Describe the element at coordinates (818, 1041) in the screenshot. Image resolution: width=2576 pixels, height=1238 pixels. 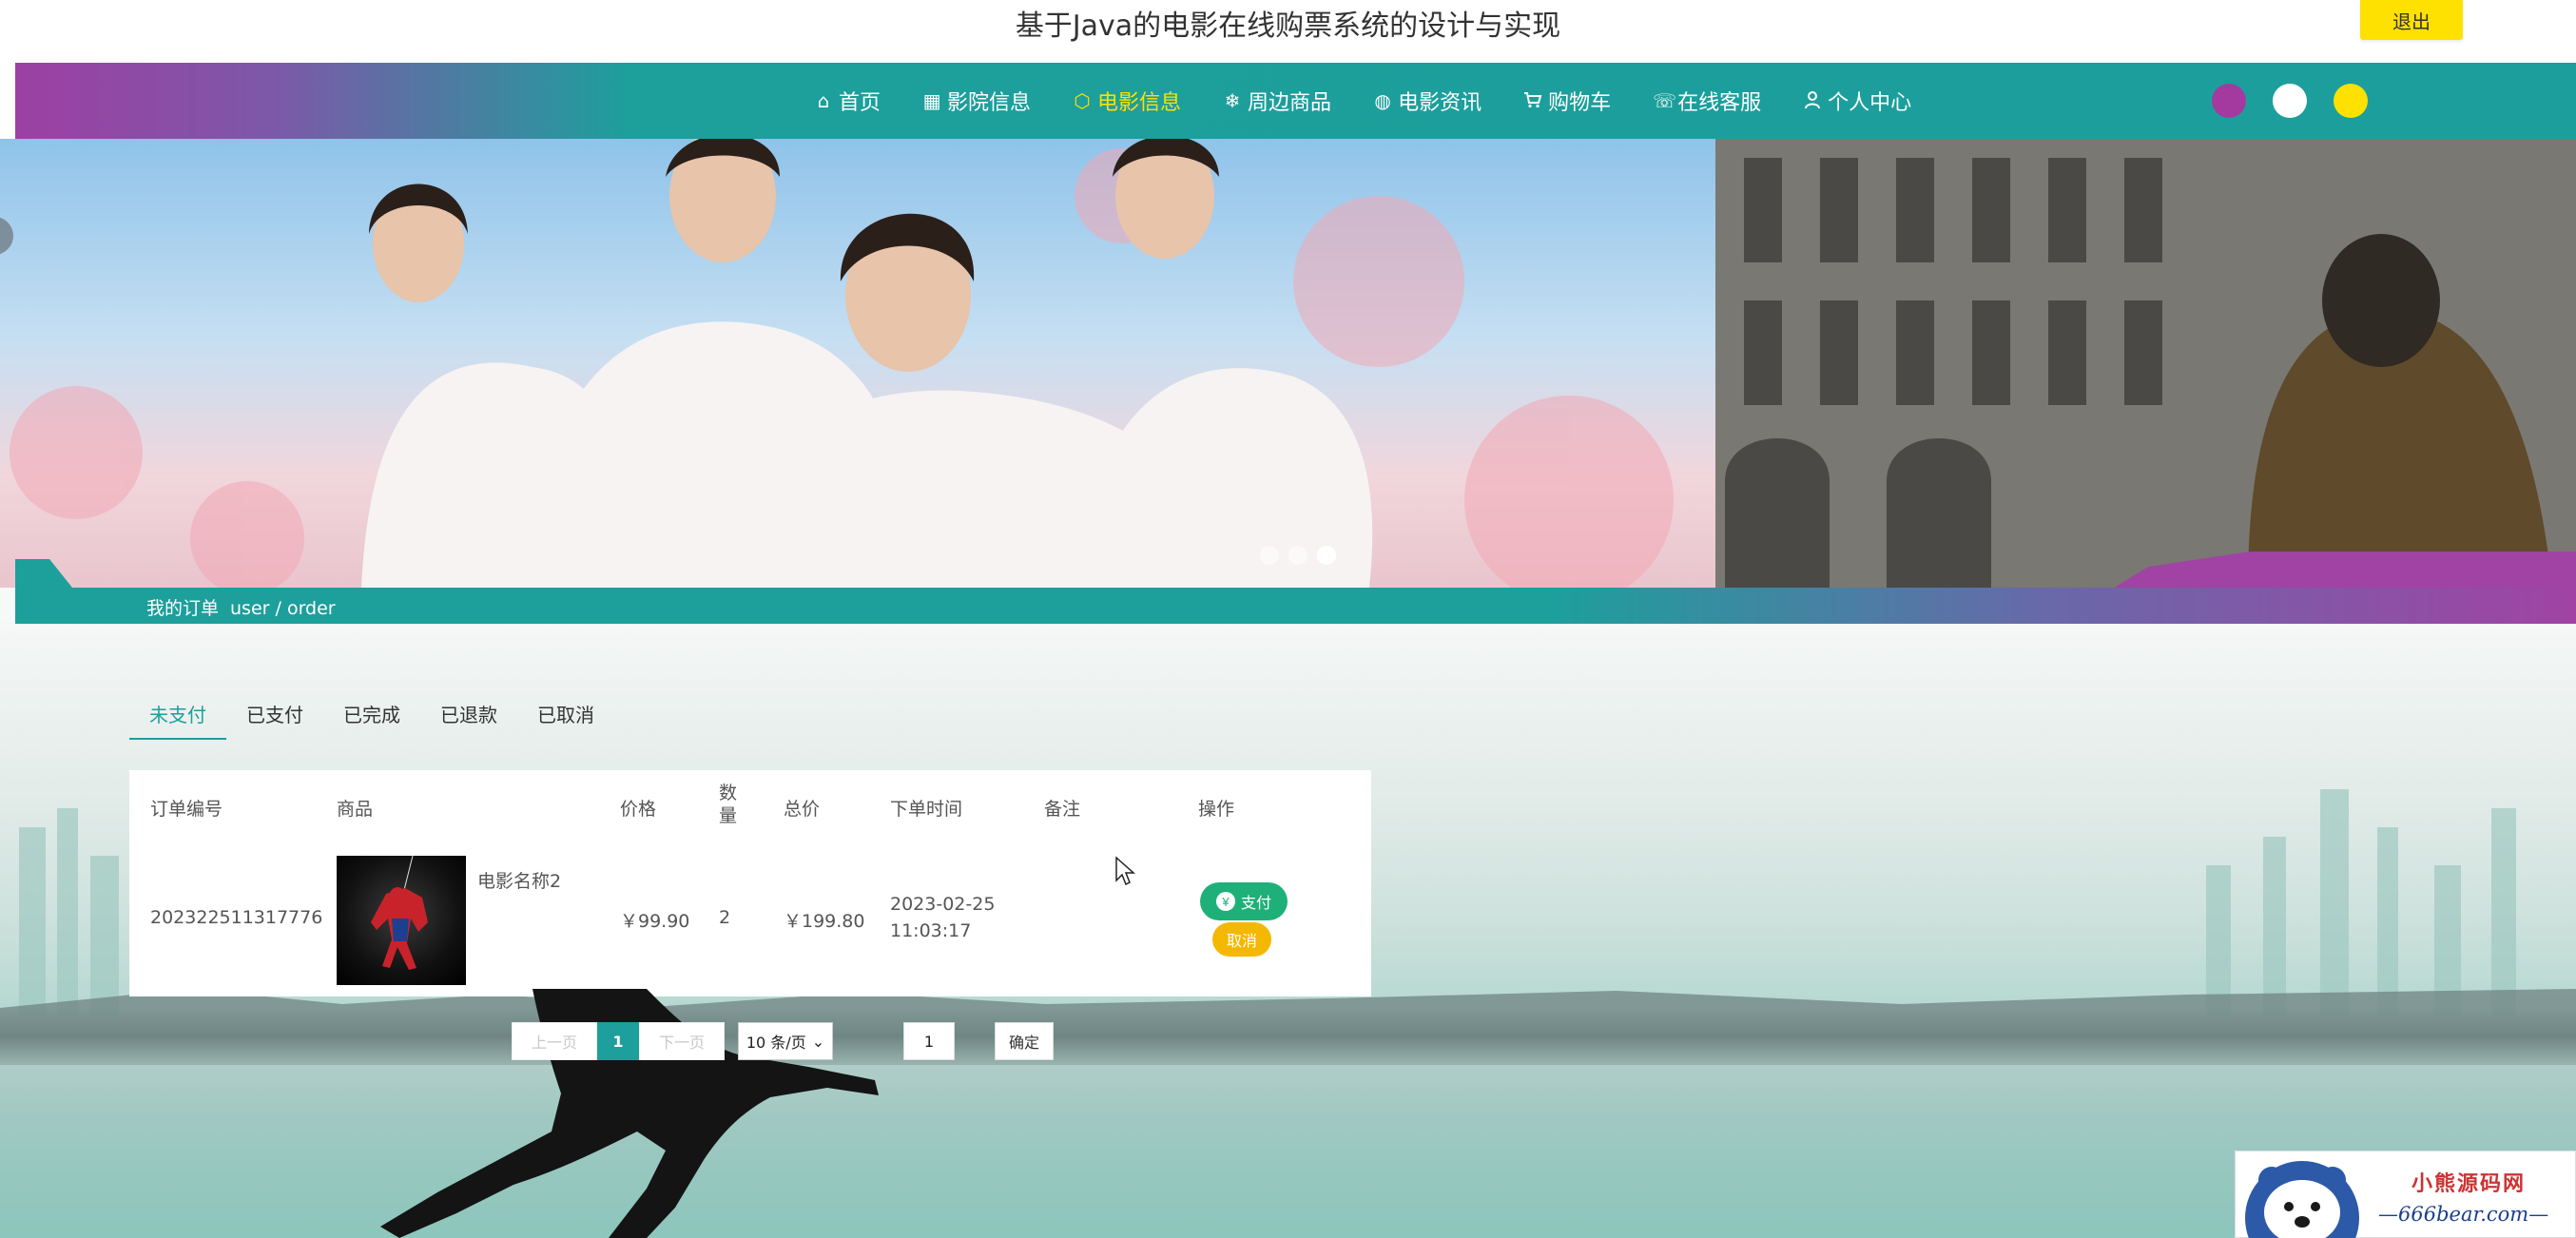
I see `chevron-down-icon: ⌄` at that location.